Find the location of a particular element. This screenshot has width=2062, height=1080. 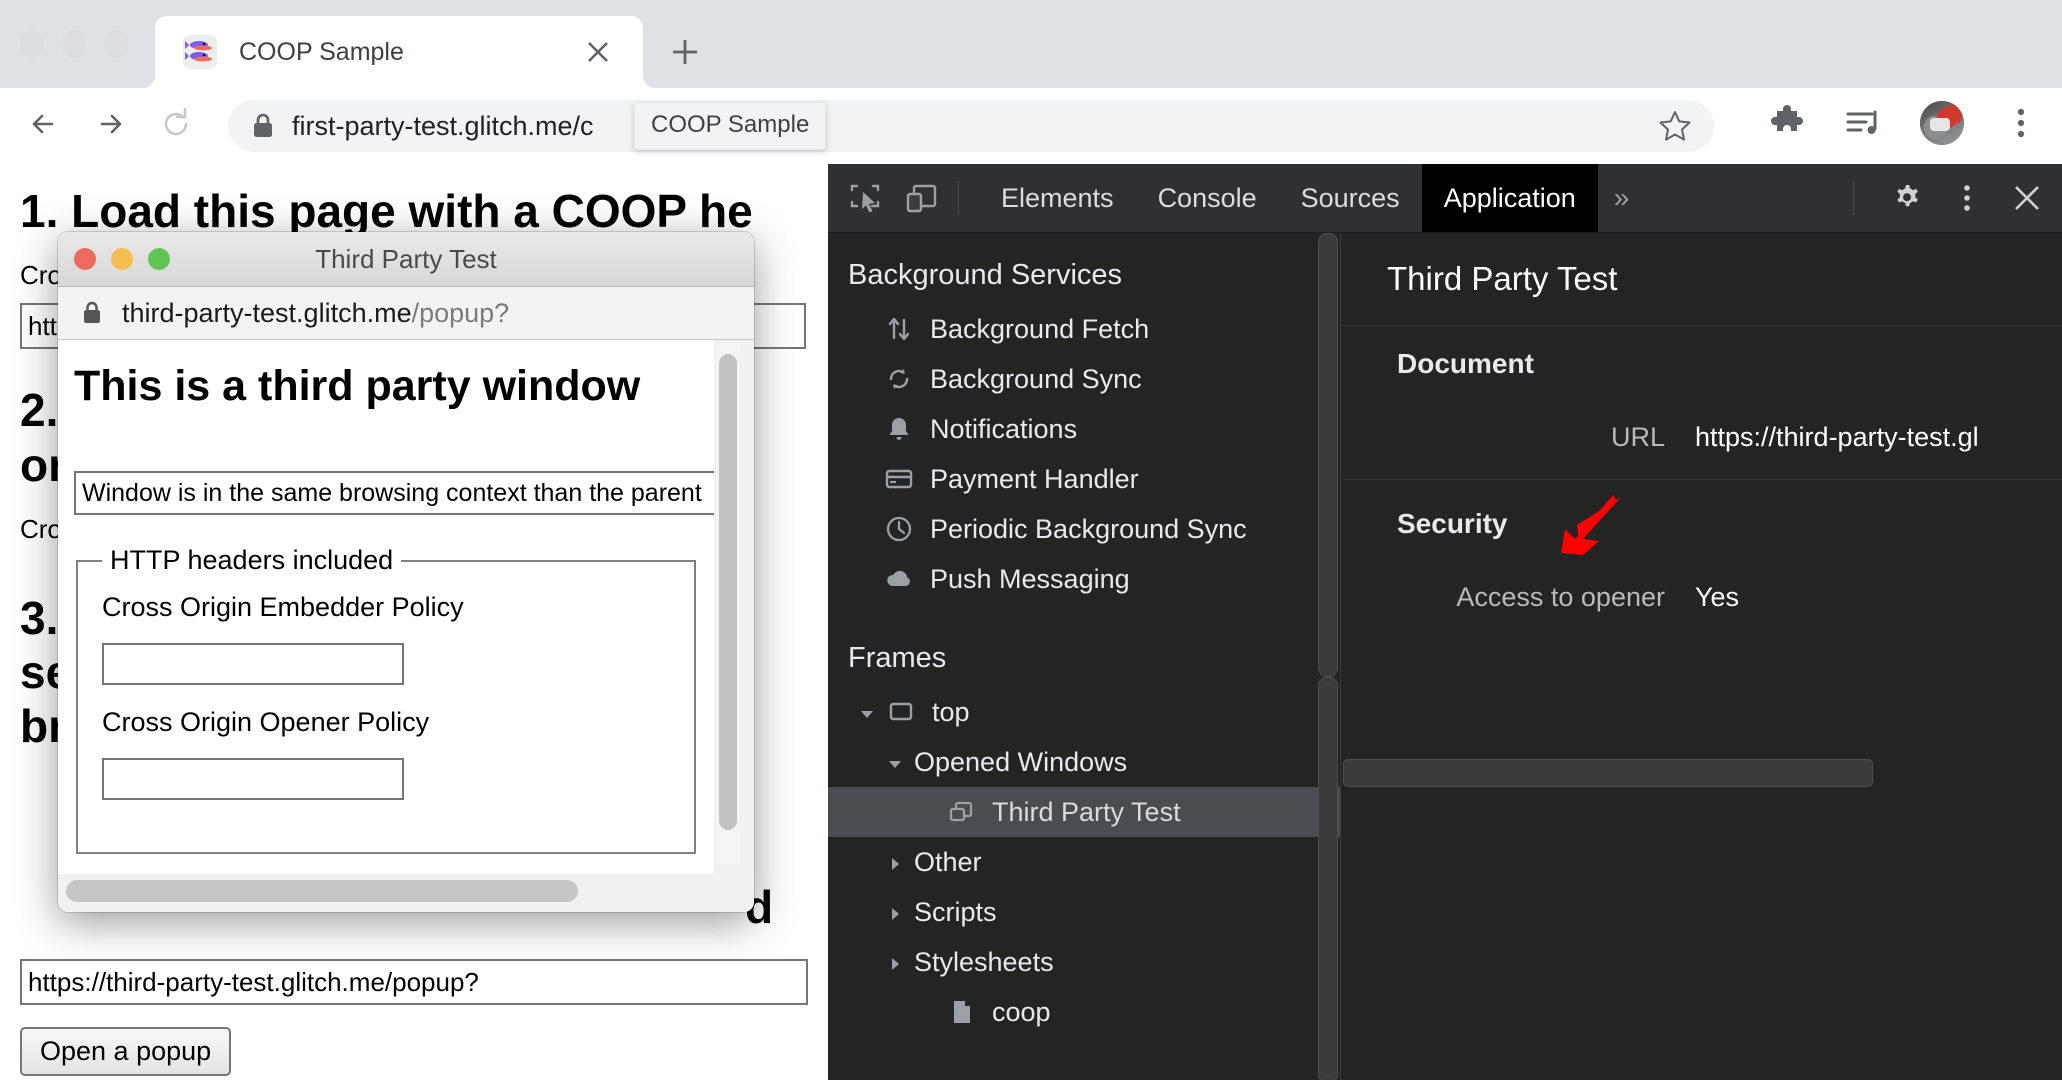

sidebar-item-notifications: Notifications is located at coordinates (1084, 429).